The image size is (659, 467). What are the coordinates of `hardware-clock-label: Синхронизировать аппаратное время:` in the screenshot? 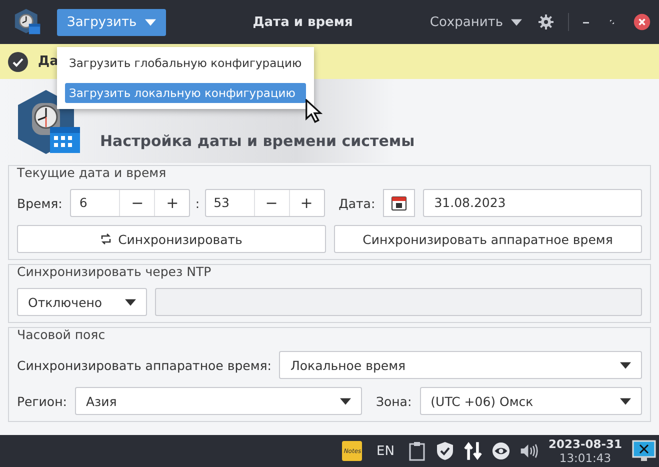 It's located at (144, 365).